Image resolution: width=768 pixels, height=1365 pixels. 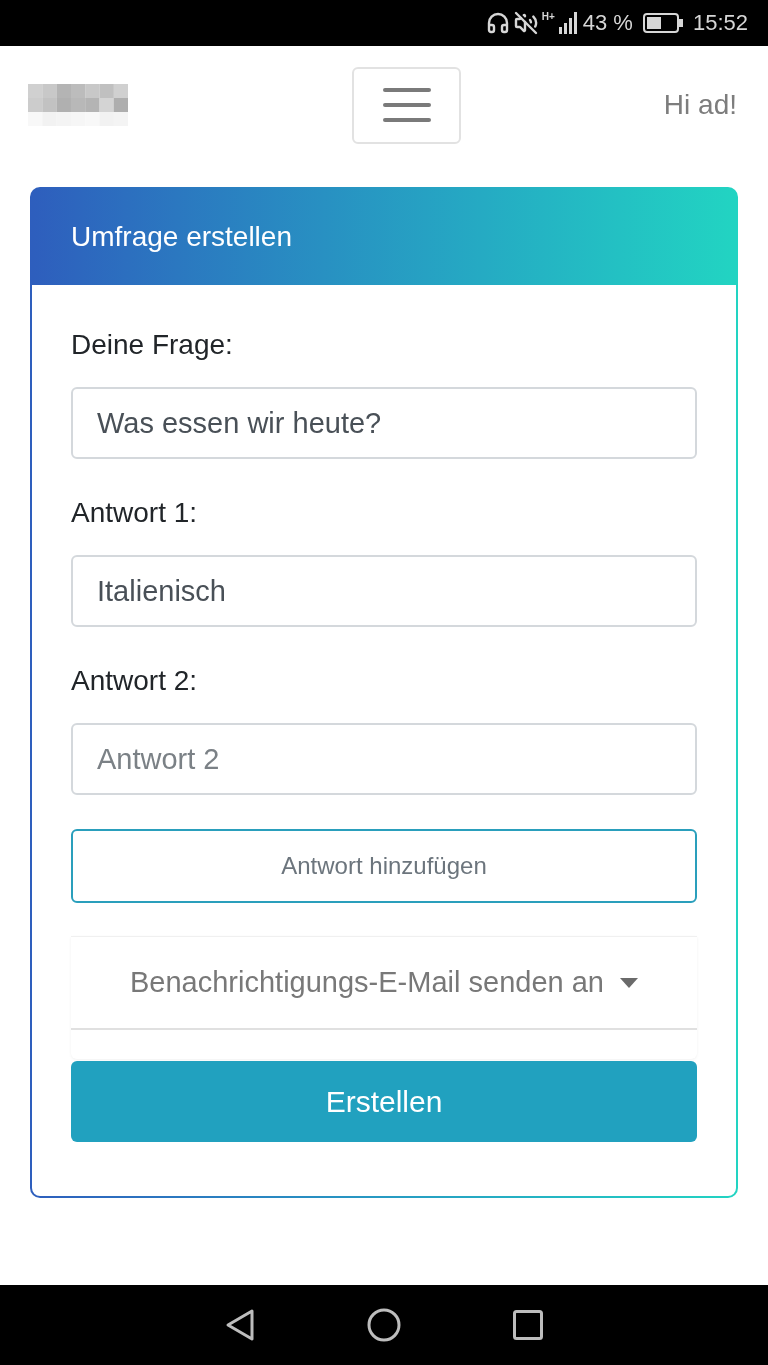 What do you see at coordinates (384, 759) in the screenshot?
I see `text-field: Antwort 2` at bounding box center [384, 759].